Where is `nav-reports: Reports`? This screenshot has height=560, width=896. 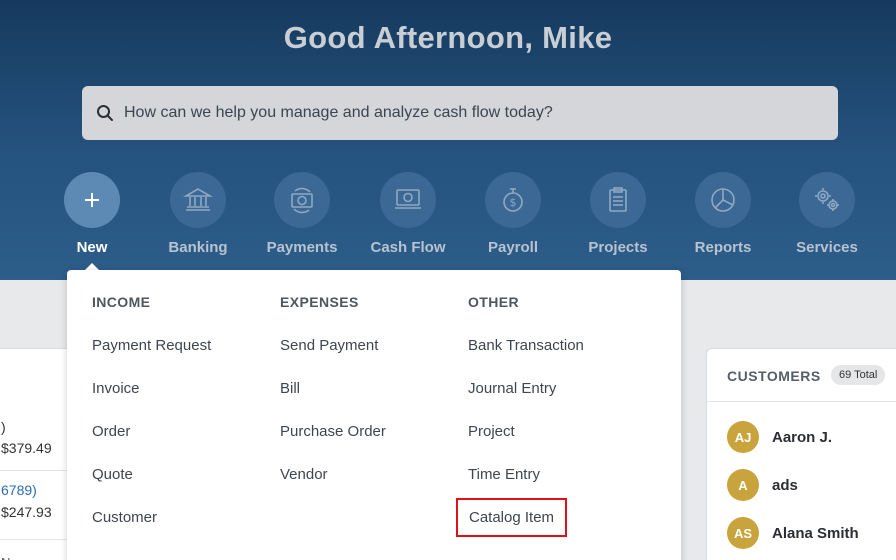
nav-reports: Reports is located at coordinates (723, 214).